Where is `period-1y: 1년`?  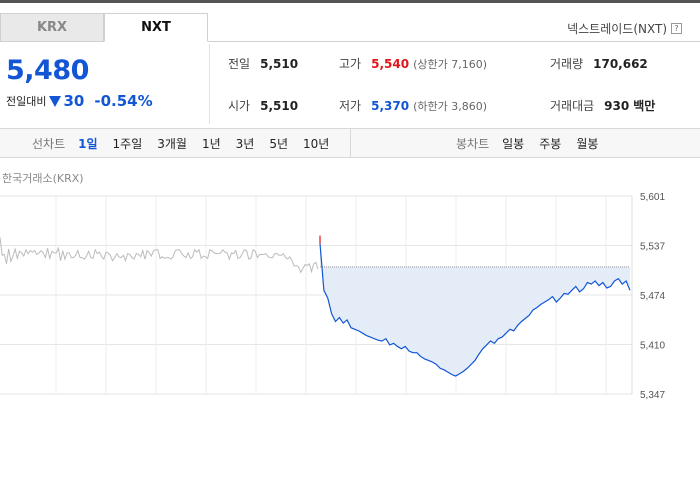 period-1y: 1년 is located at coordinates (211, 143).